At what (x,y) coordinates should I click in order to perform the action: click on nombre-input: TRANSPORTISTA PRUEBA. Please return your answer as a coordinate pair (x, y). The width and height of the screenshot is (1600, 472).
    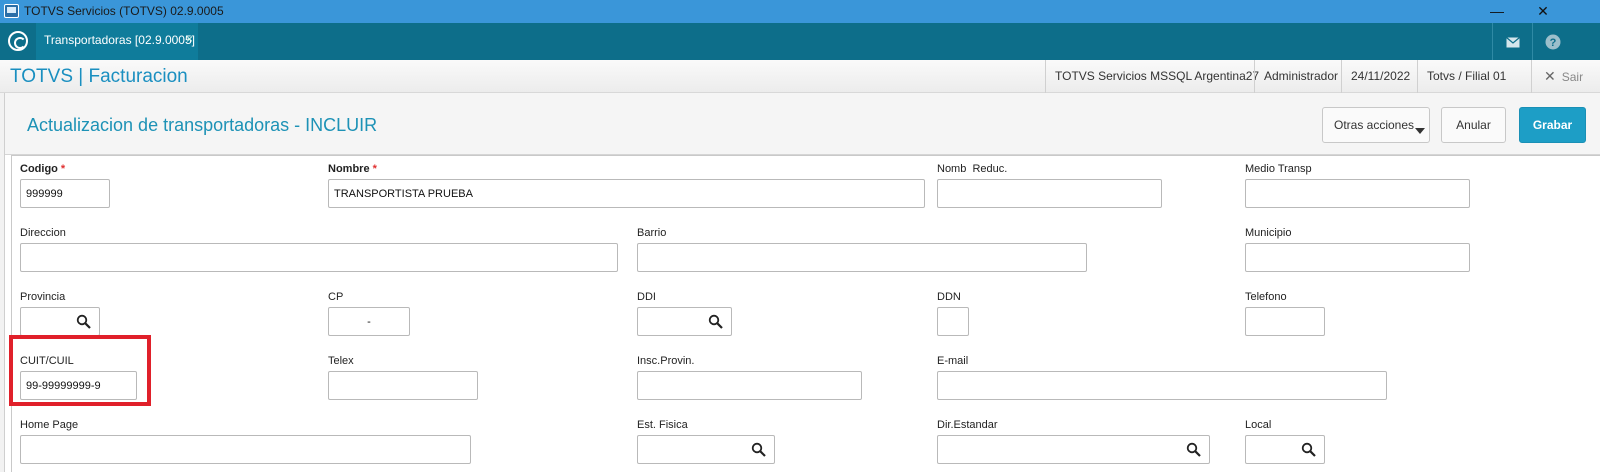
    Looking at the image, I should click on (626, 193).